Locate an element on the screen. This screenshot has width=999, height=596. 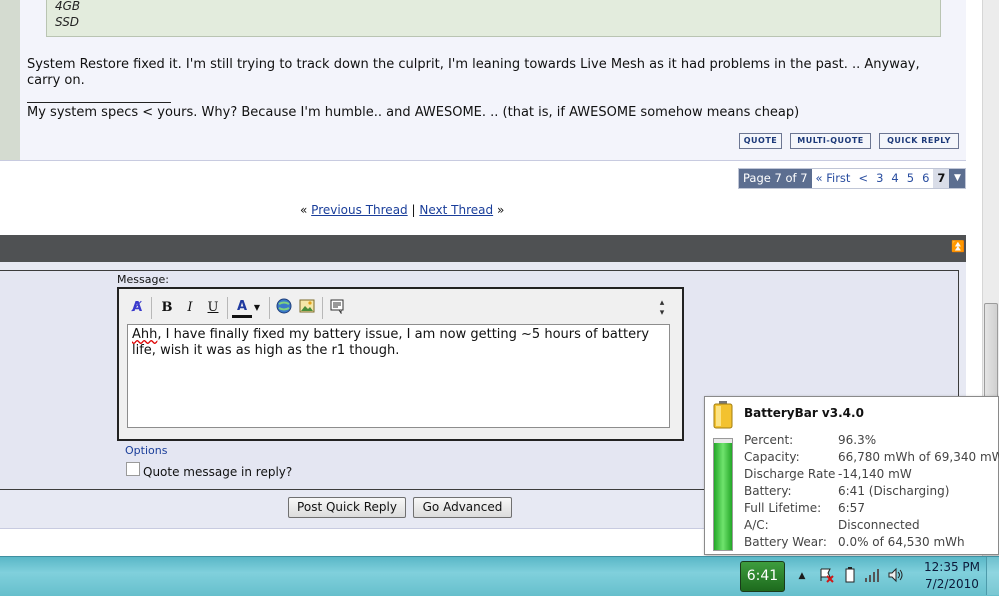
battery-stat-value: 0.0% of 64,530 mWh is located at coordinates (901, 542).